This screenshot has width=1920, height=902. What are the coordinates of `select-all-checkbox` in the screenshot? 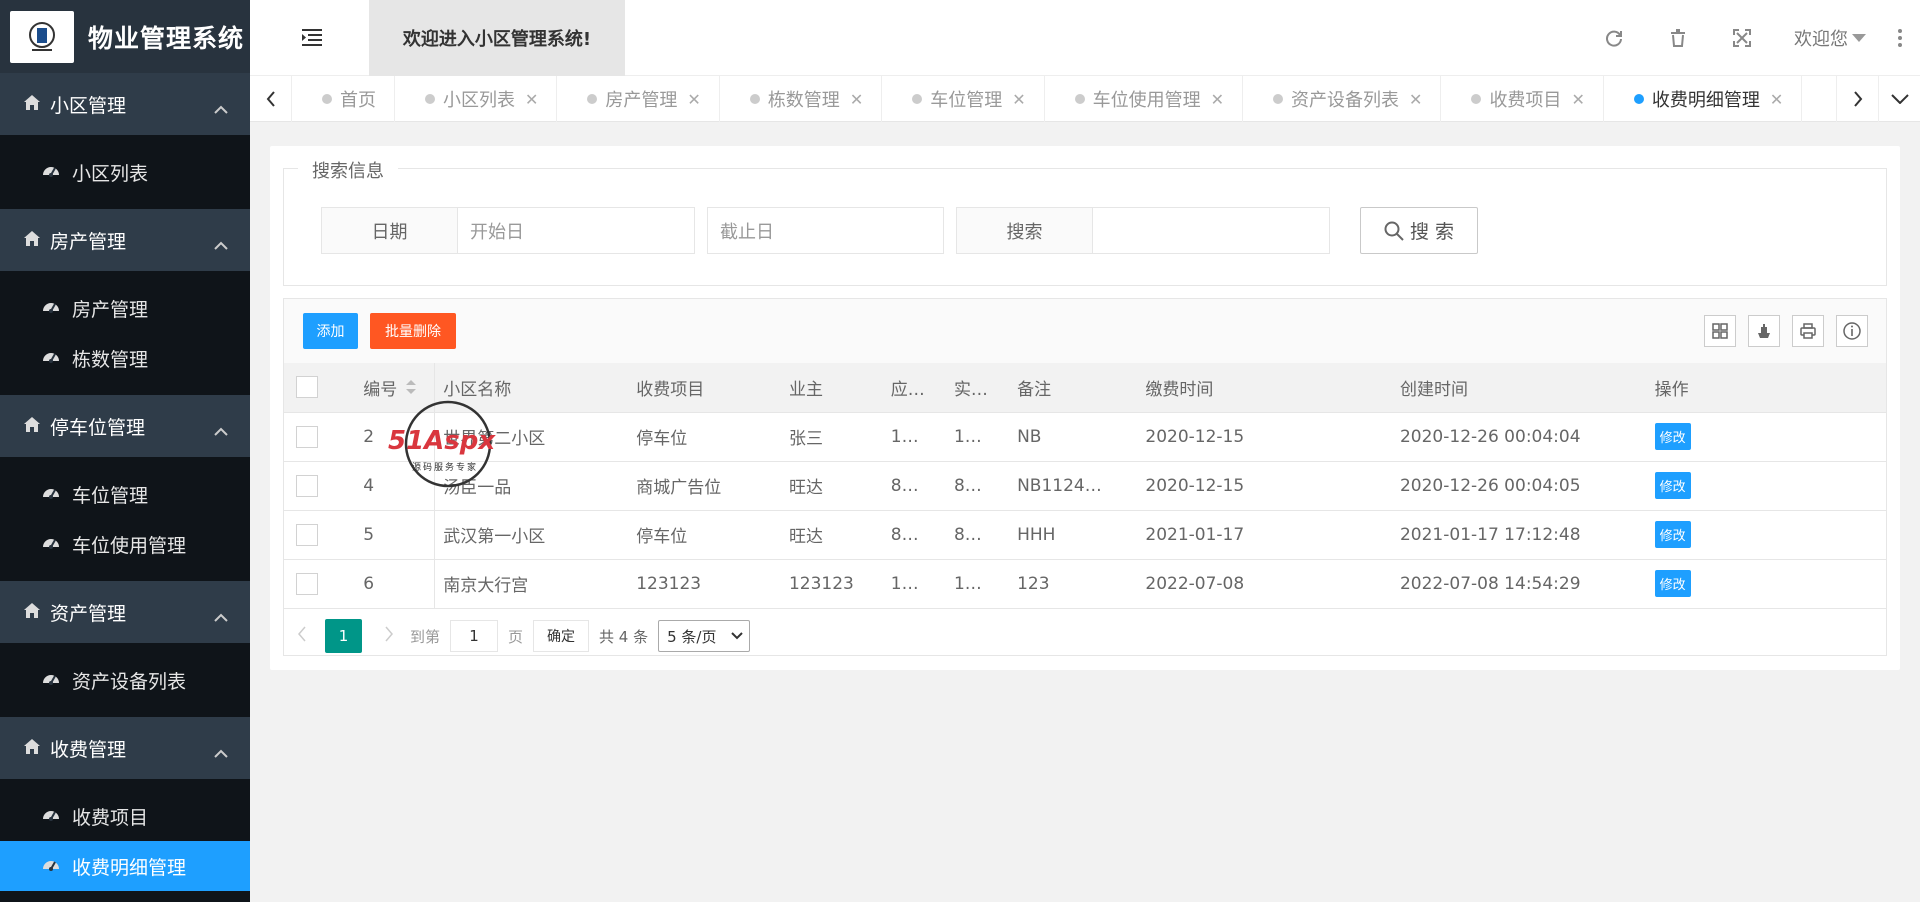 It's located at (307, 387).